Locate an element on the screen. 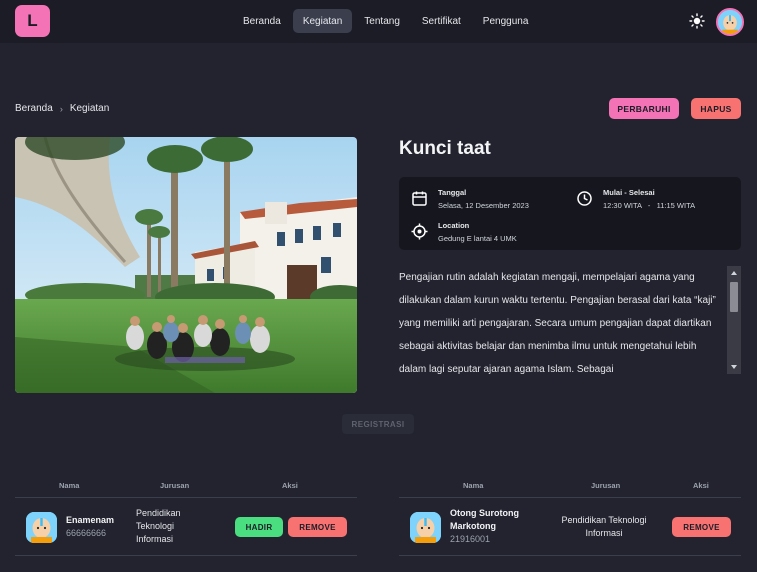  participant-id: 21916001 is located at coordinates (470, 539).